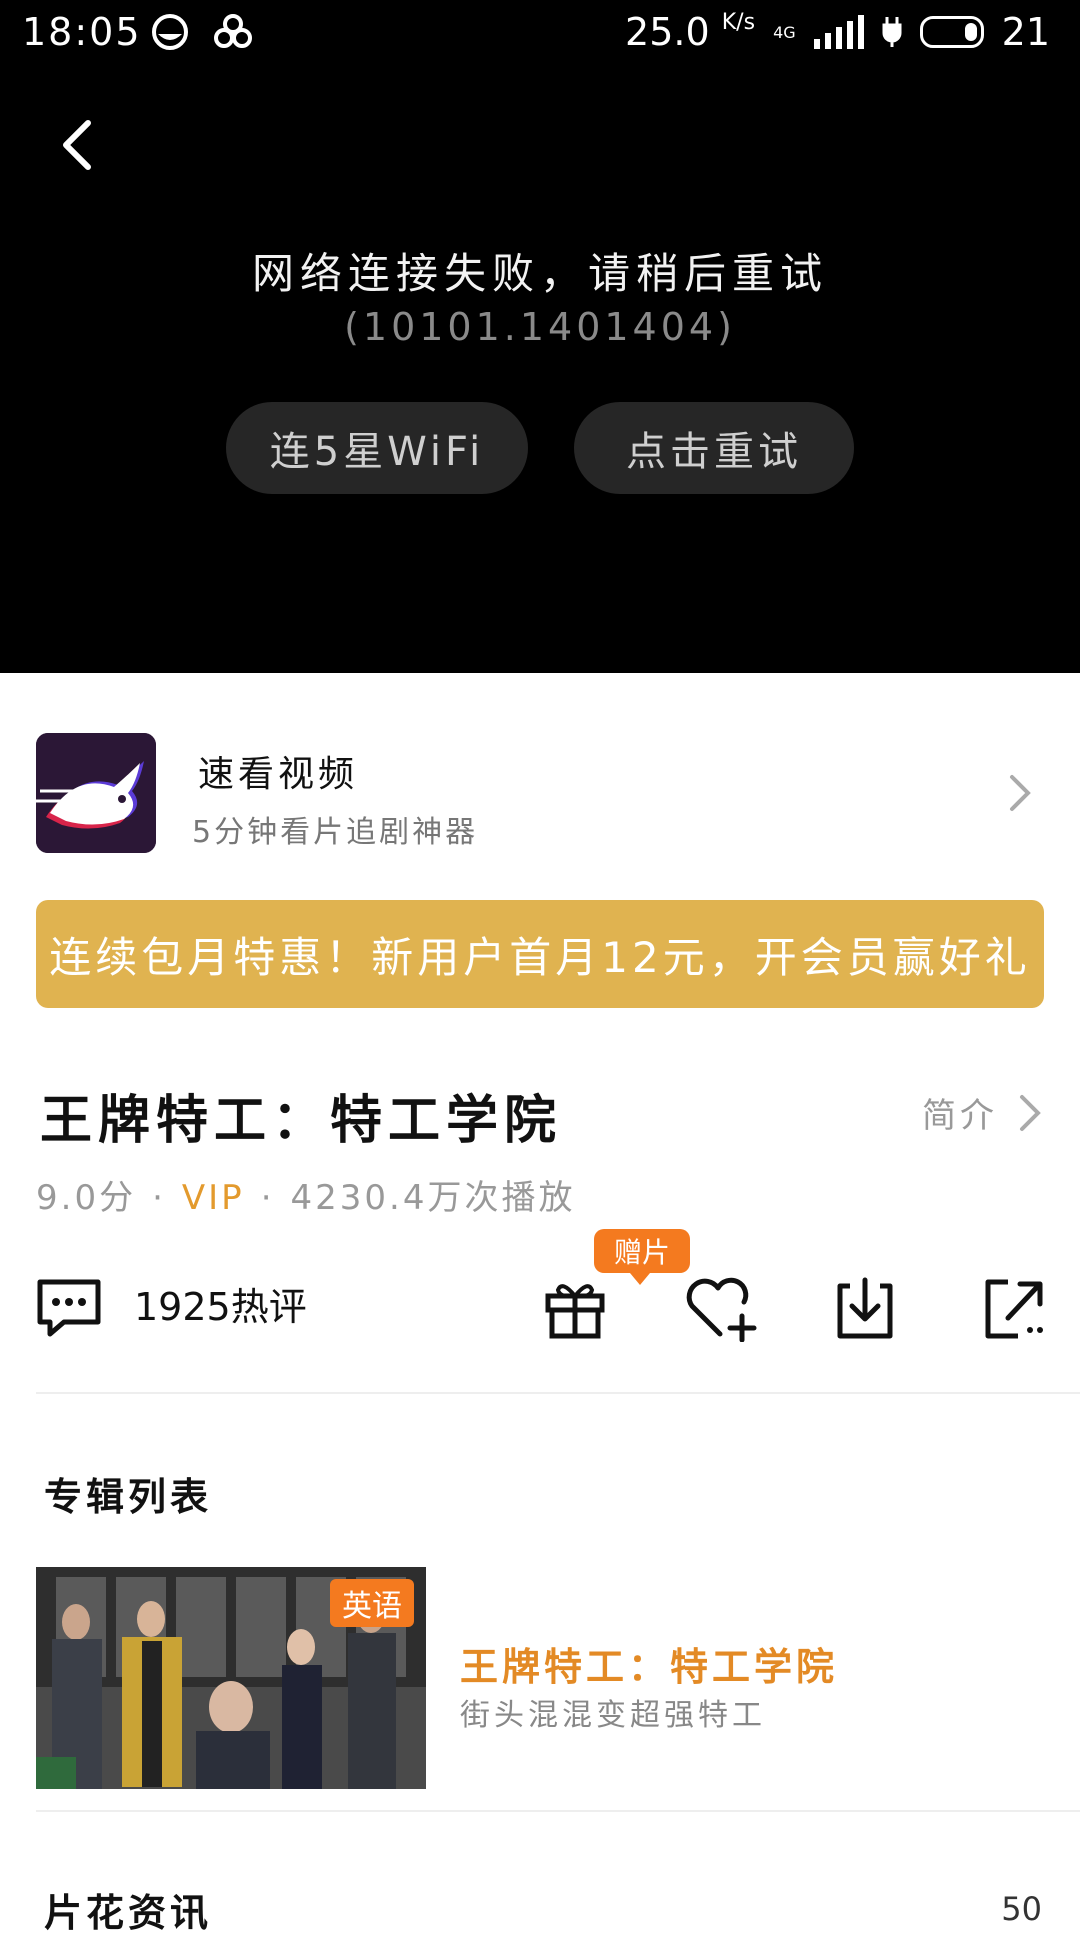 The image size is (1080, 1937). I want to click on rabbit-logo-icon, so click(96, 793).